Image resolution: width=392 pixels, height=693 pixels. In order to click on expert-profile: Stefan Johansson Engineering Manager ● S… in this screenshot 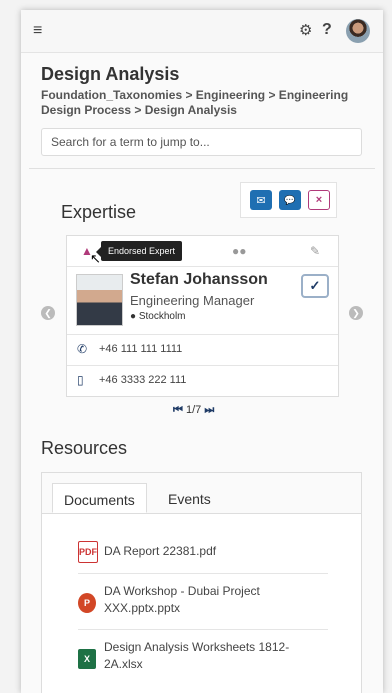, I will do `click(202, 300)`.